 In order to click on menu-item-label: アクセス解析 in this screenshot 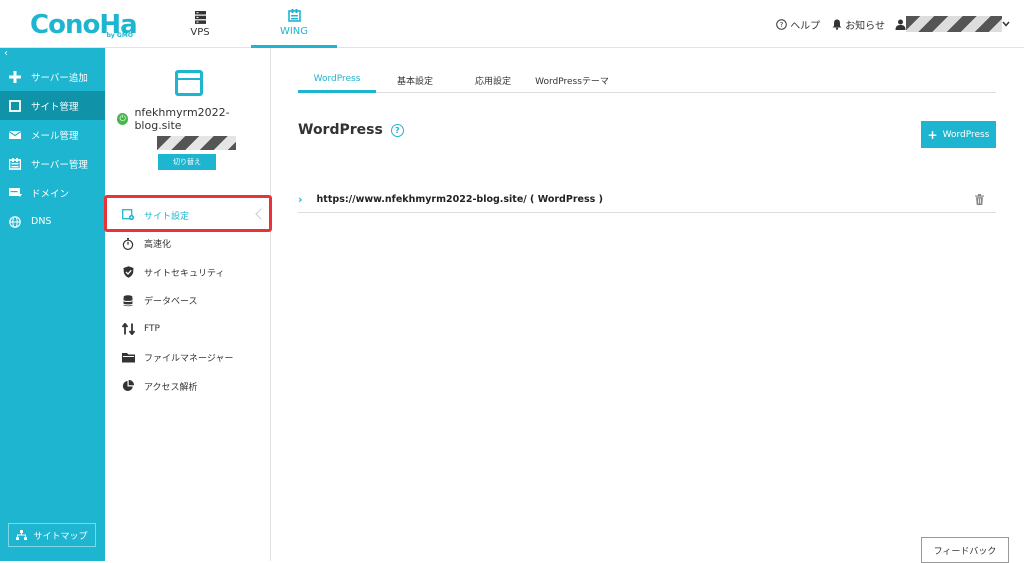, I will do `click(171, 387)`.